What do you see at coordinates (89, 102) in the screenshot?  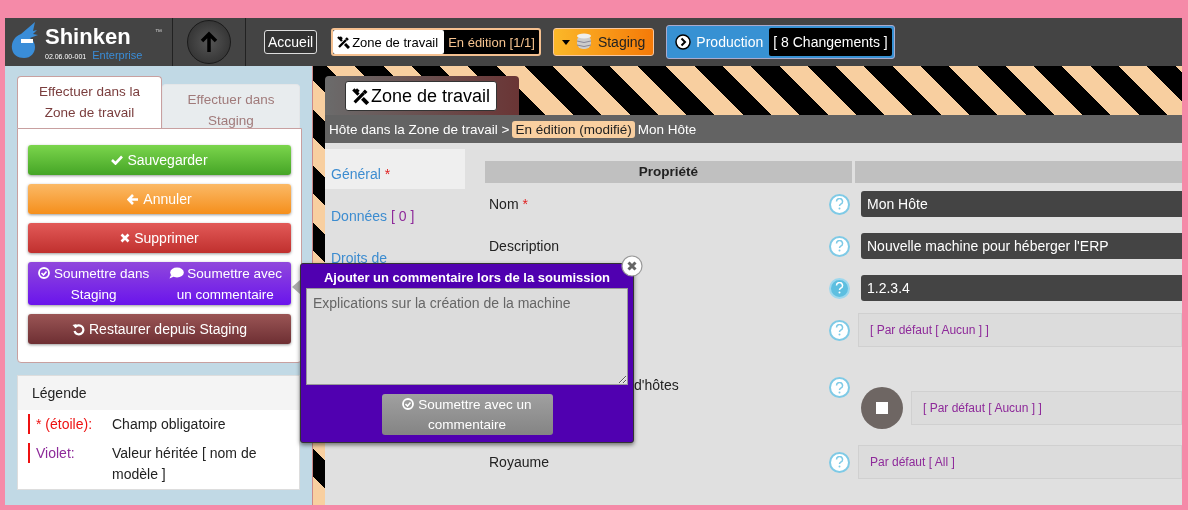 I see `action-tab: Effectuer dans la Zone de travail` at bounding box center [89, 102].